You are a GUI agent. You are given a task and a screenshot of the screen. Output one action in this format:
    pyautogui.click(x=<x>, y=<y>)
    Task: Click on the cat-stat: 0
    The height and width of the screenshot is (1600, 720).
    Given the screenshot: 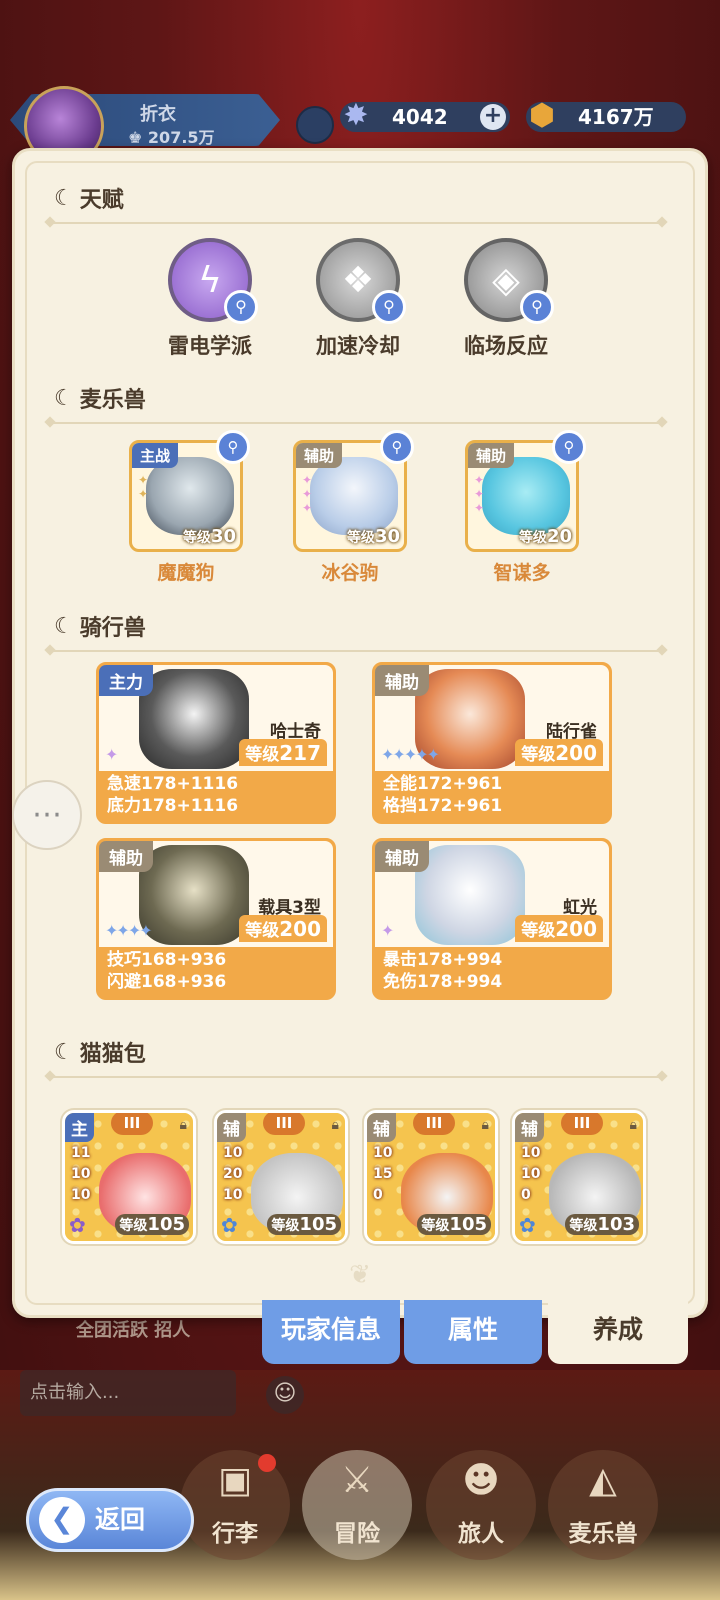 What is the action you would take?
    pyautogui.click(x=526, y=1195)
    